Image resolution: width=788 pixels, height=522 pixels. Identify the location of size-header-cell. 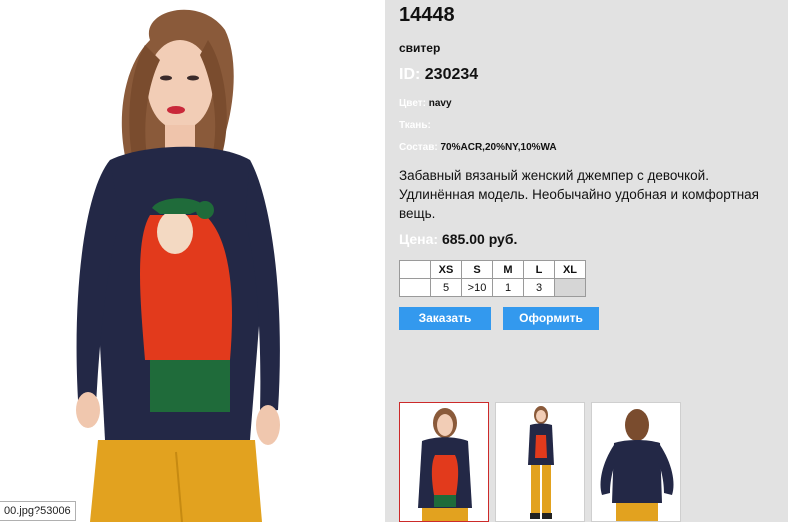
(415, 269).